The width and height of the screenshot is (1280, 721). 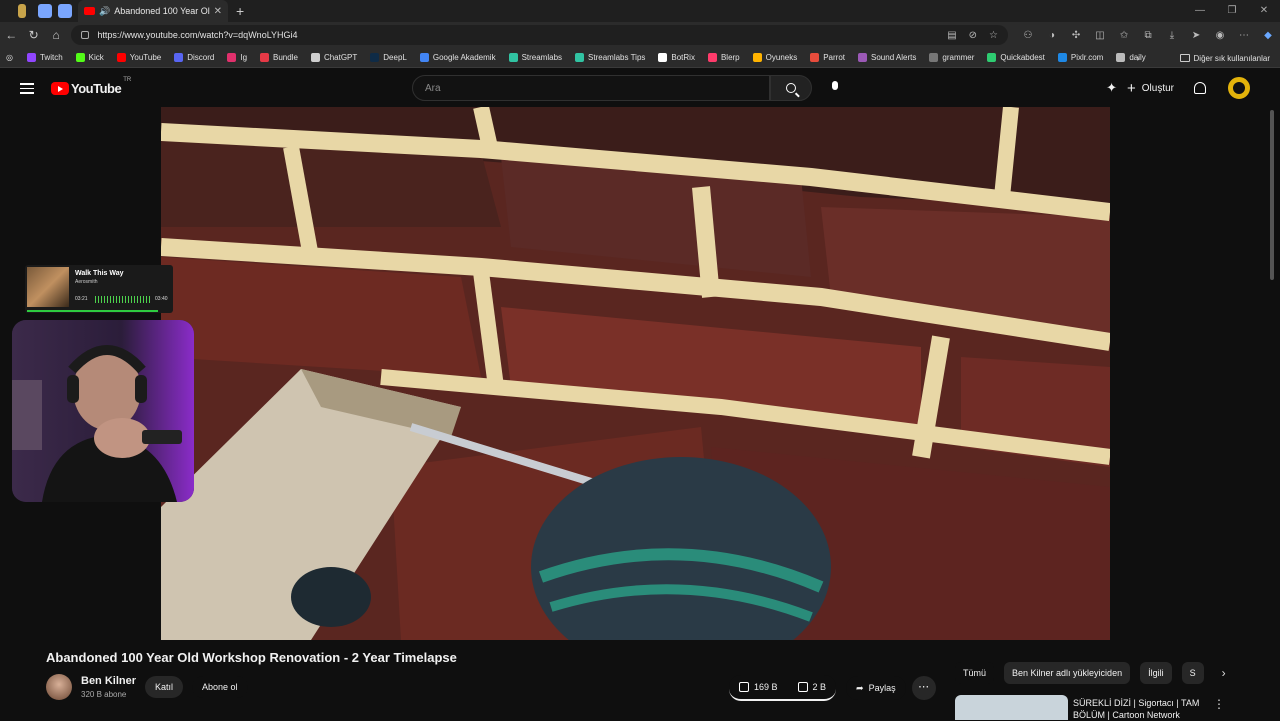 What do you see at coordinates (1219, 704) in the screenshot?
I see `recommended-more-icon: ⋮` at bounding box center [1219, 704].